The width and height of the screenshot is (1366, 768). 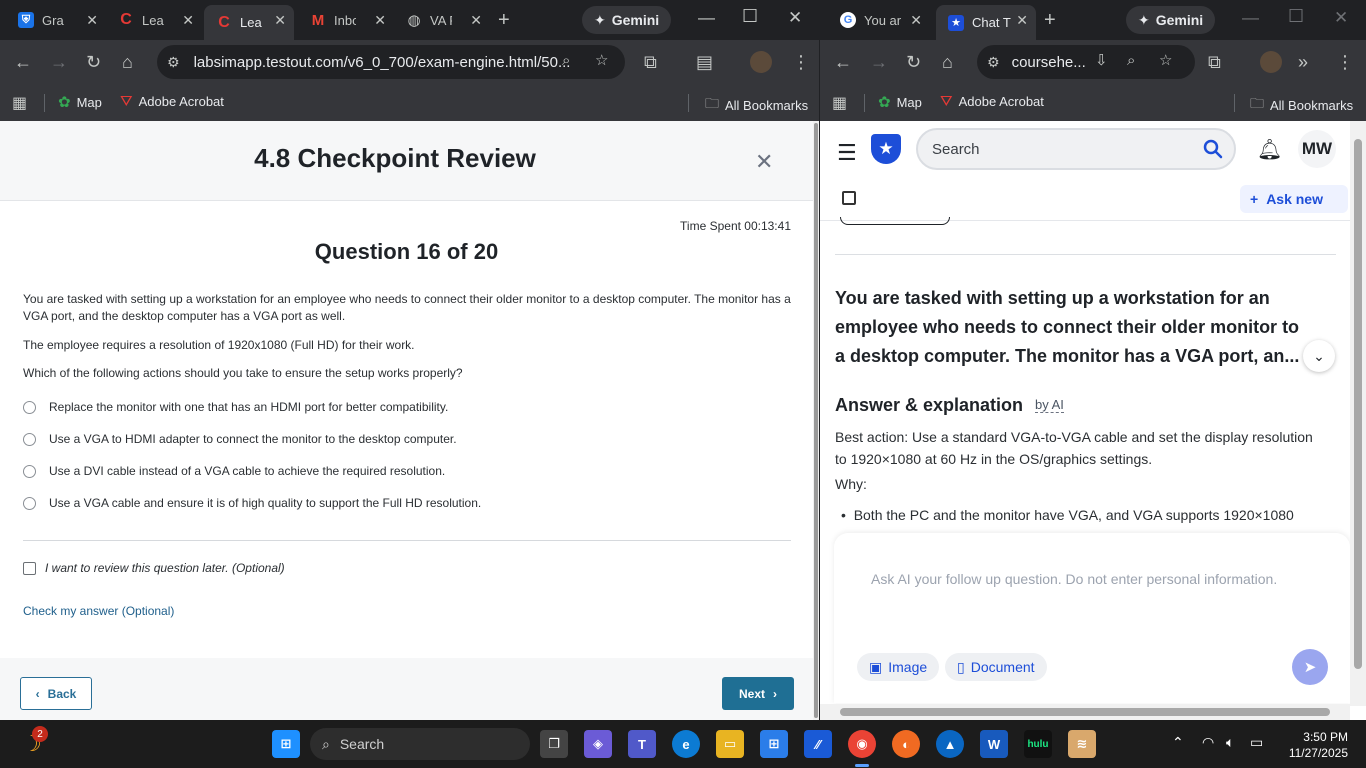 What do you see at coordinates (1310, 745) in the screenshot?
I see `system-clock: 3:50 PM 11/27/2025` at bounding box center [1310, 745].